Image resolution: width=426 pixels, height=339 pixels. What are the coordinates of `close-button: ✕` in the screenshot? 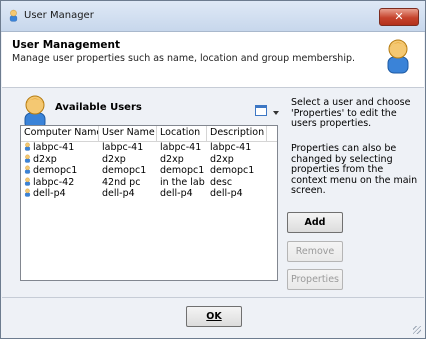 It's located at (399, 17).